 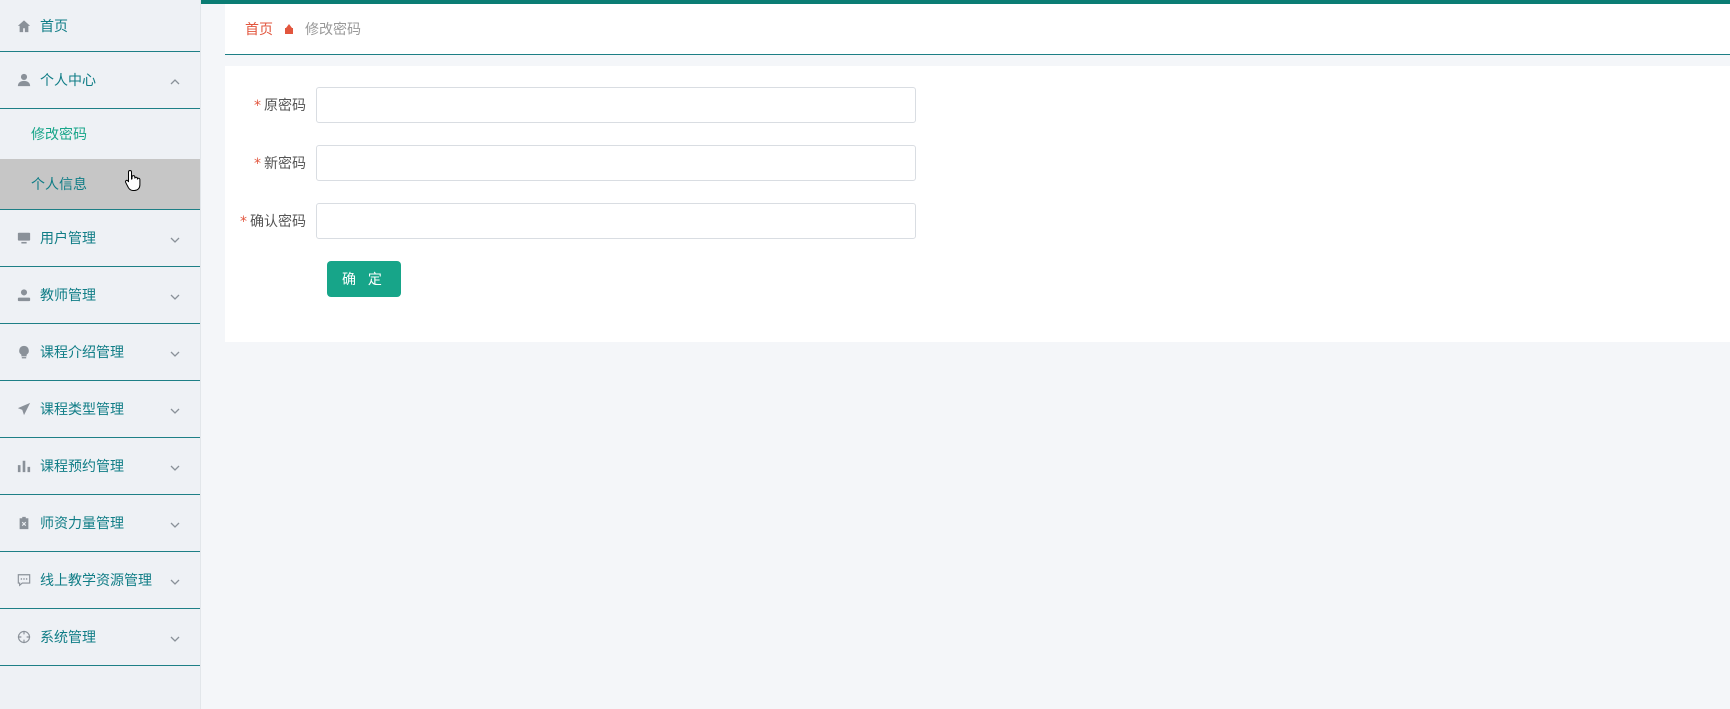 I want to click on chevron-up-icon, so click(x=175, y=80).